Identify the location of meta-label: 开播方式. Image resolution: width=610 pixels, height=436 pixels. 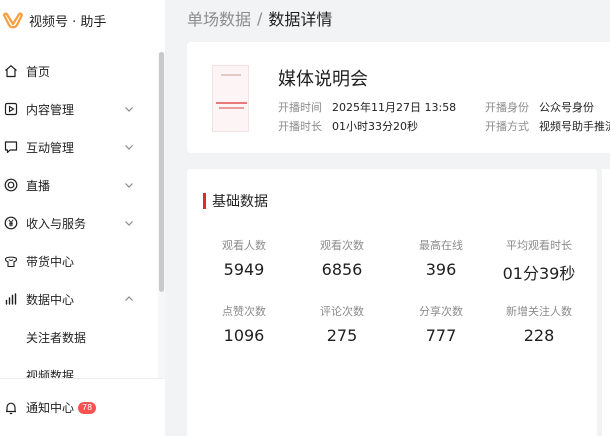
(507, 126).